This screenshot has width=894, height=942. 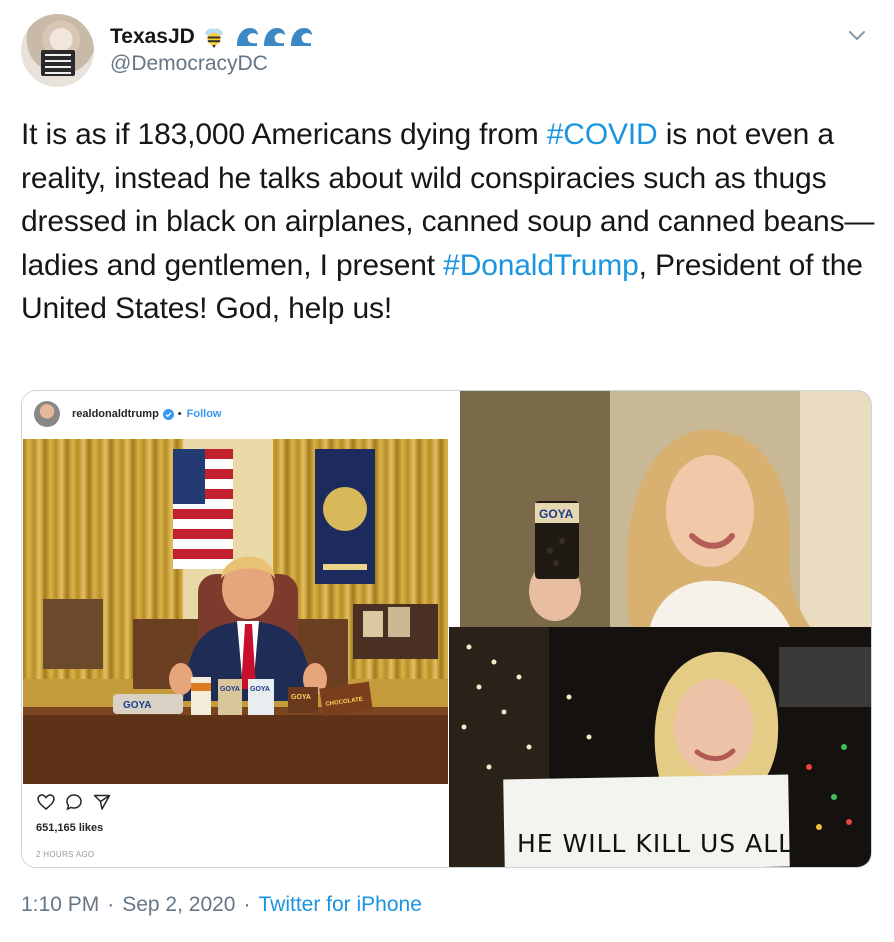 I want to click on tweet-source-link: Twitter for iPhone, so click(x=339, y=905).